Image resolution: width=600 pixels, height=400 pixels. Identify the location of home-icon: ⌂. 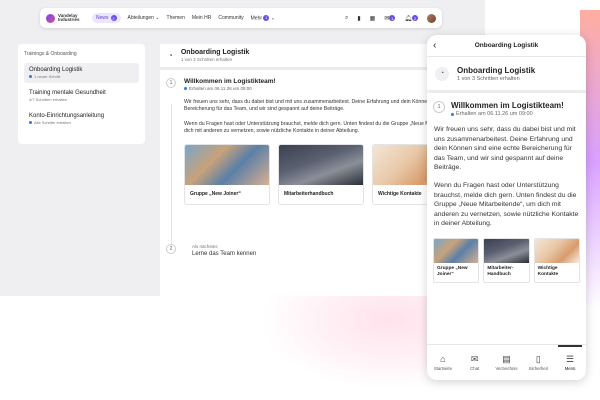
(443, 358).